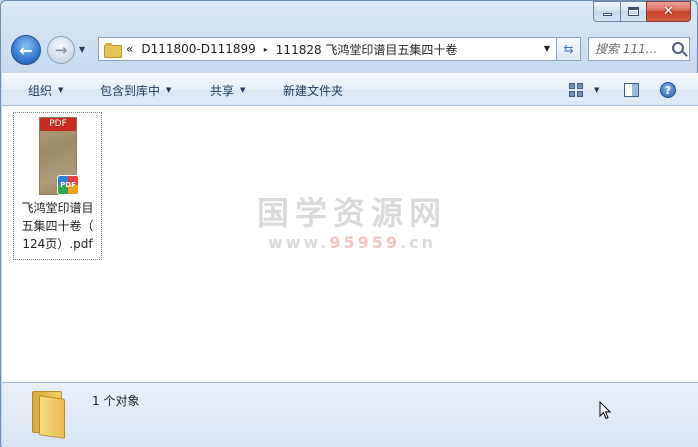  What do you see at coordinates (678, 48) in the screenshot?
I see `search-icon` at bounding box center [678, 48].